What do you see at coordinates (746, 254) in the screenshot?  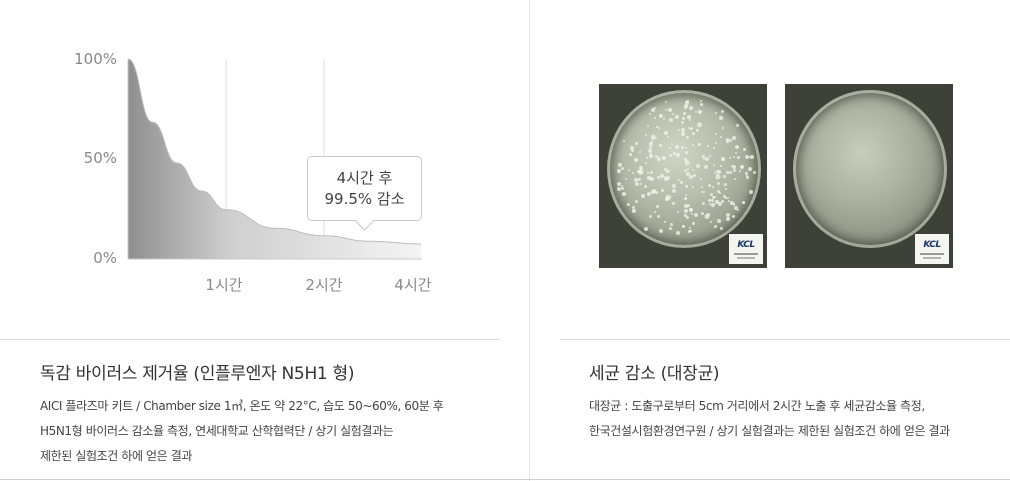 I see `logo-fine-print` at bounding box center [746, 254].